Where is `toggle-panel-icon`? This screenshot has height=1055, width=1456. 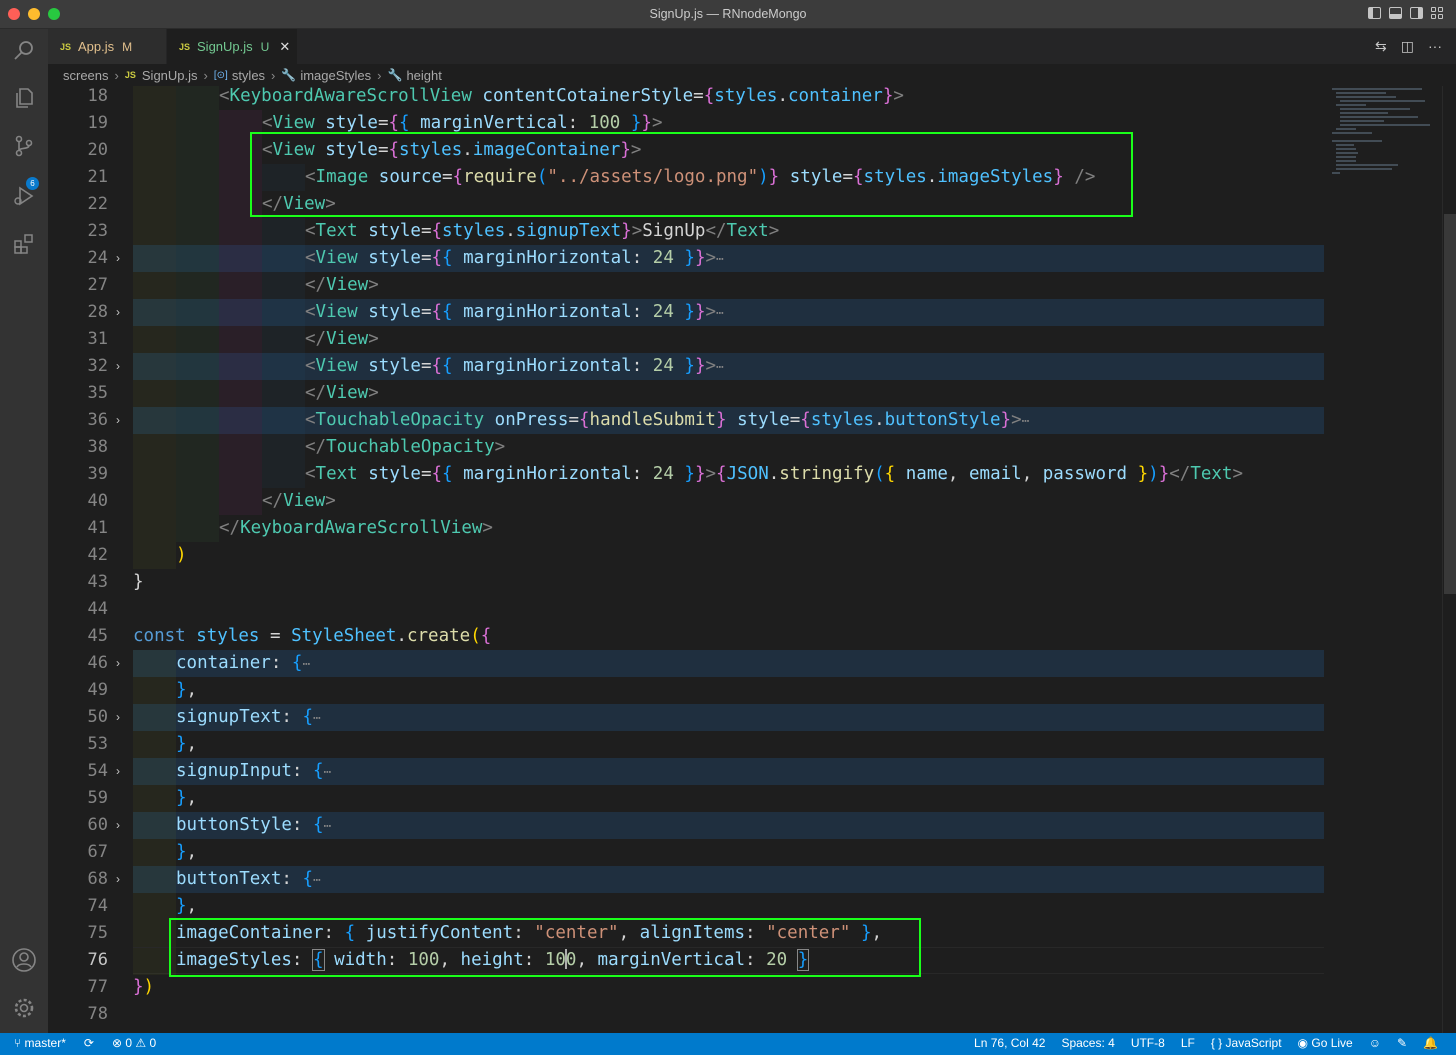 toggle-panel-icon is located at coordinates (1395, 13).